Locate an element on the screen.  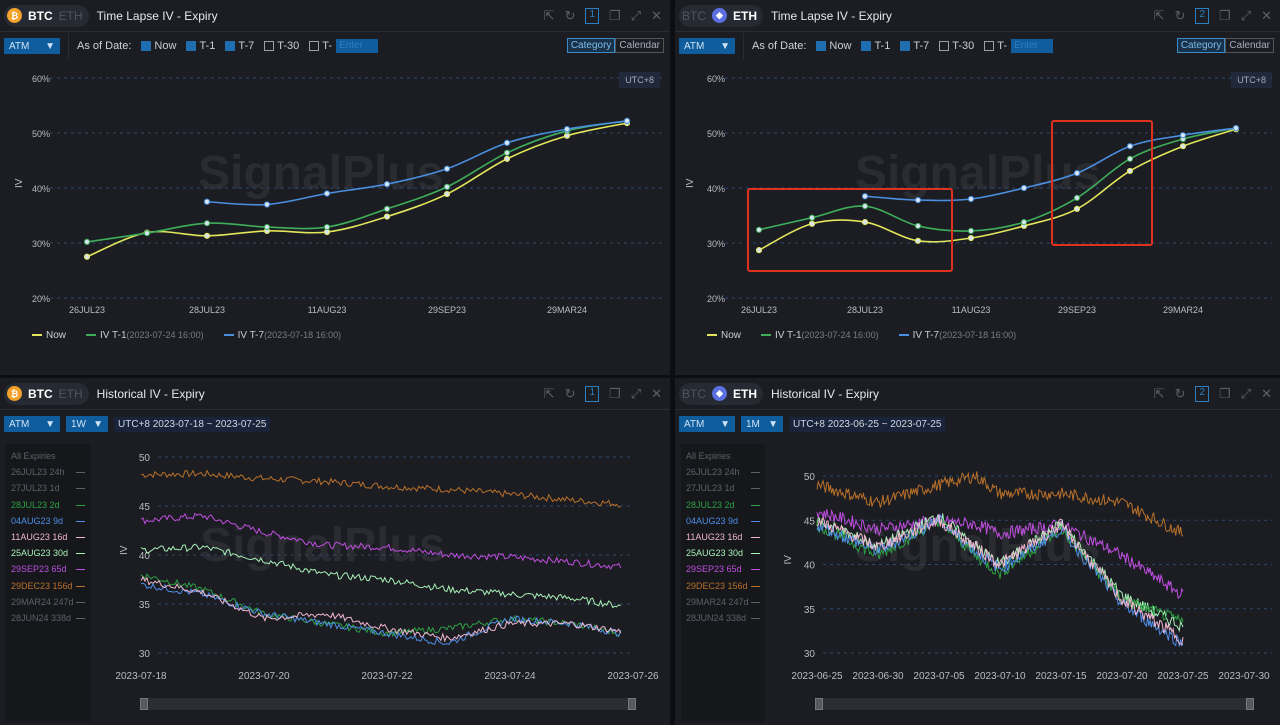
x-tick-label: 2023-07-25 is located at coordinates (1183, 676).